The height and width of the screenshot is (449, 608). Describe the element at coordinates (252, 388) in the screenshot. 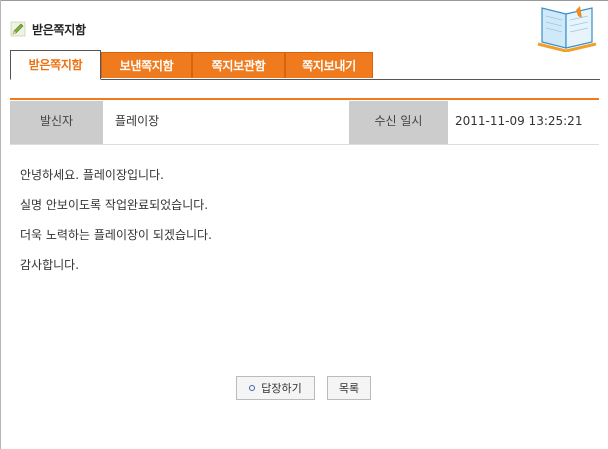

I see `dot-icon` at that location.